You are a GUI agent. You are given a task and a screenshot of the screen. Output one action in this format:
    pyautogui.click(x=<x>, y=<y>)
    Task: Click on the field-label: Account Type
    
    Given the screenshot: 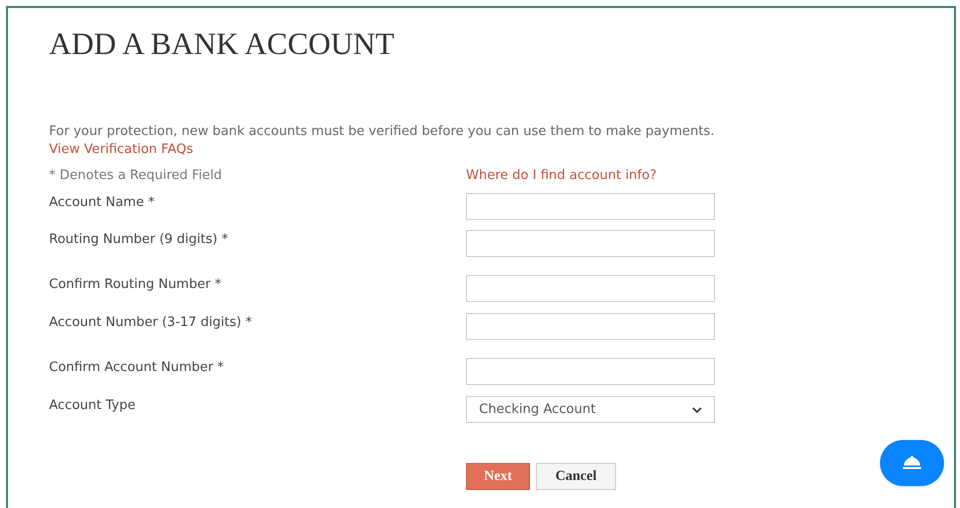 What is the action you would take?
    pyautogui.click(x=92, y=406)
    